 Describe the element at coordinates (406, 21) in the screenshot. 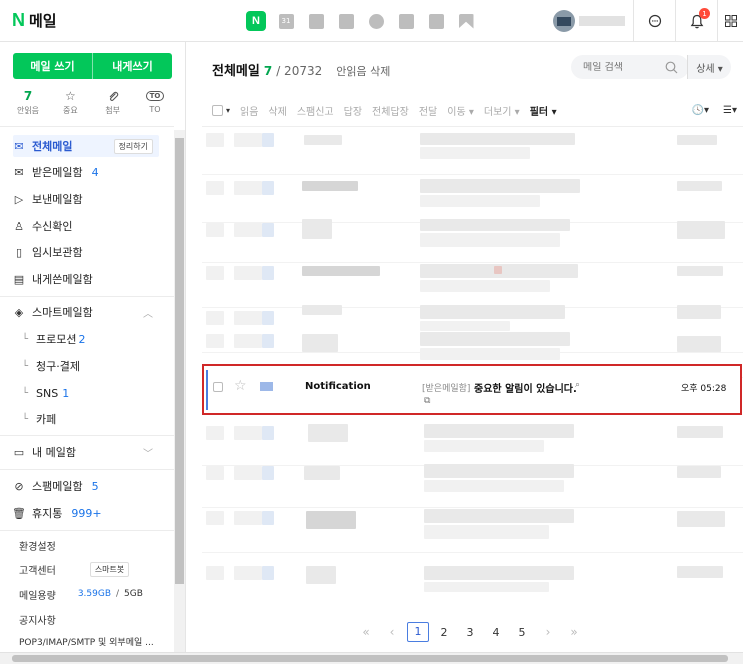

I see `todo-icon` at that location.